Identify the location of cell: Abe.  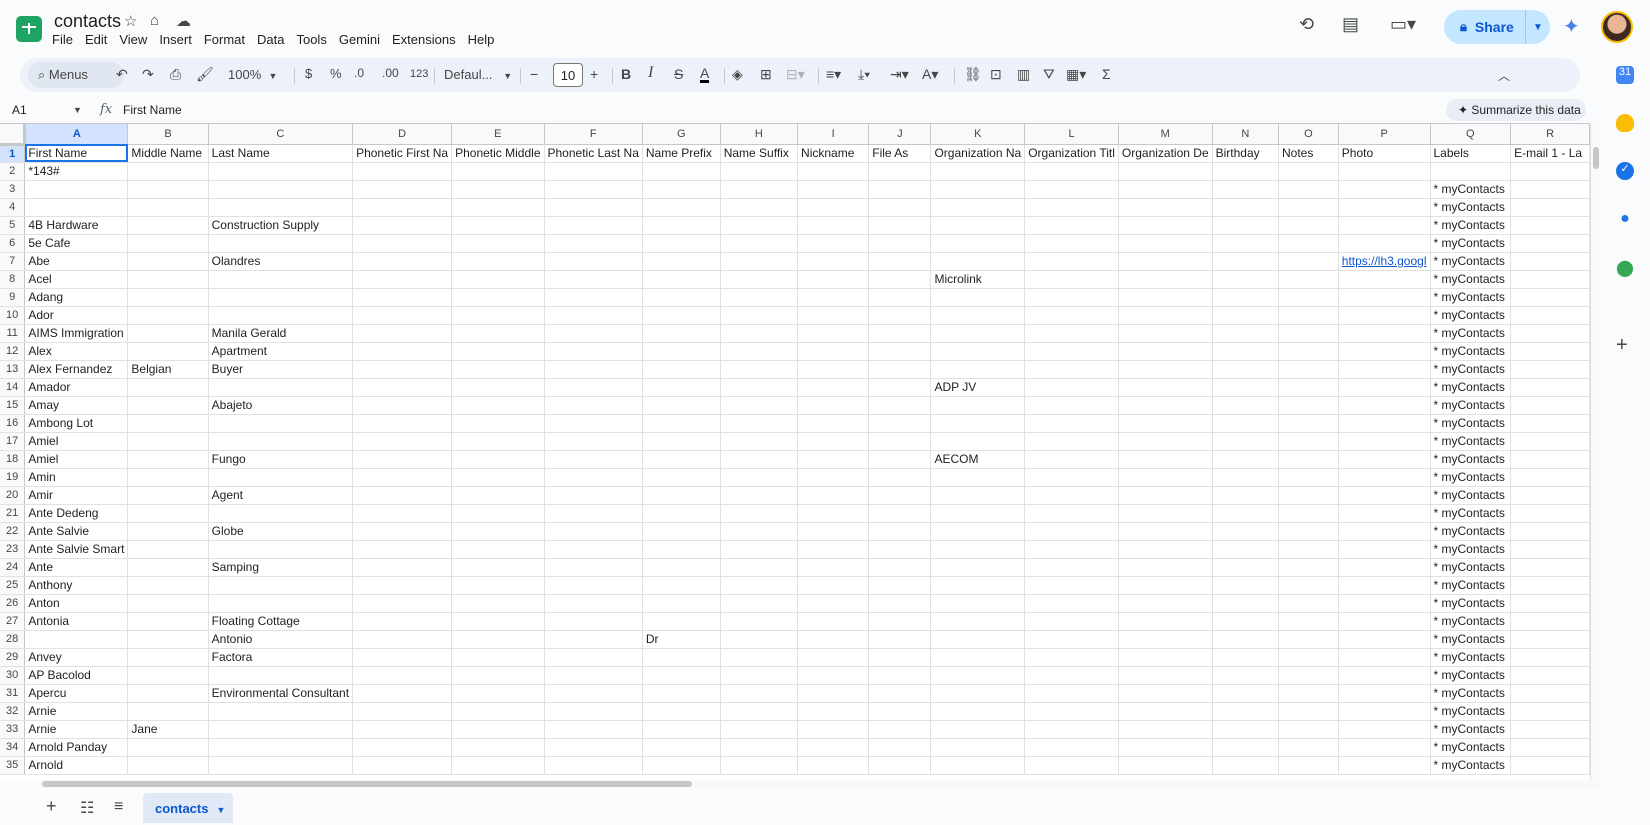
(76, 261).